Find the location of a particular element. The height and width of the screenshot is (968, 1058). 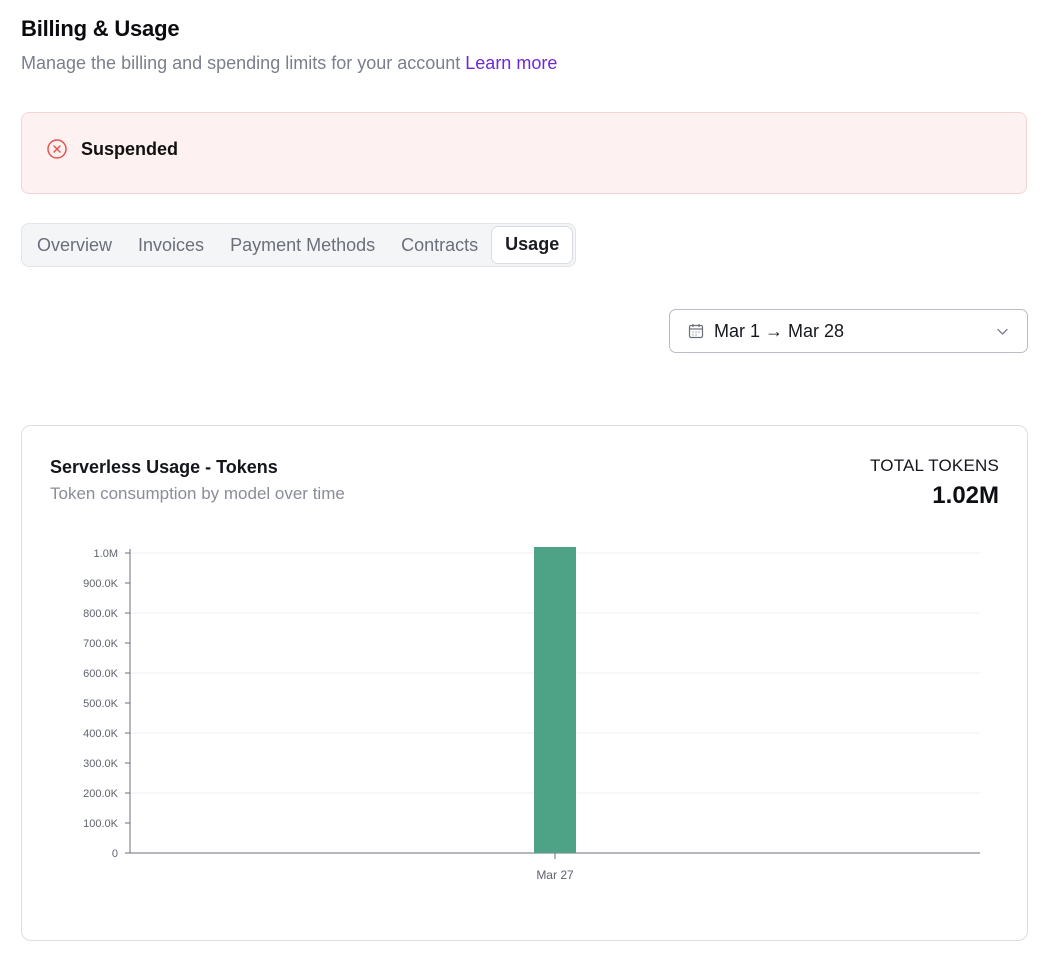

y-tick-label: 900.0K is located at coordinates (101, 584).